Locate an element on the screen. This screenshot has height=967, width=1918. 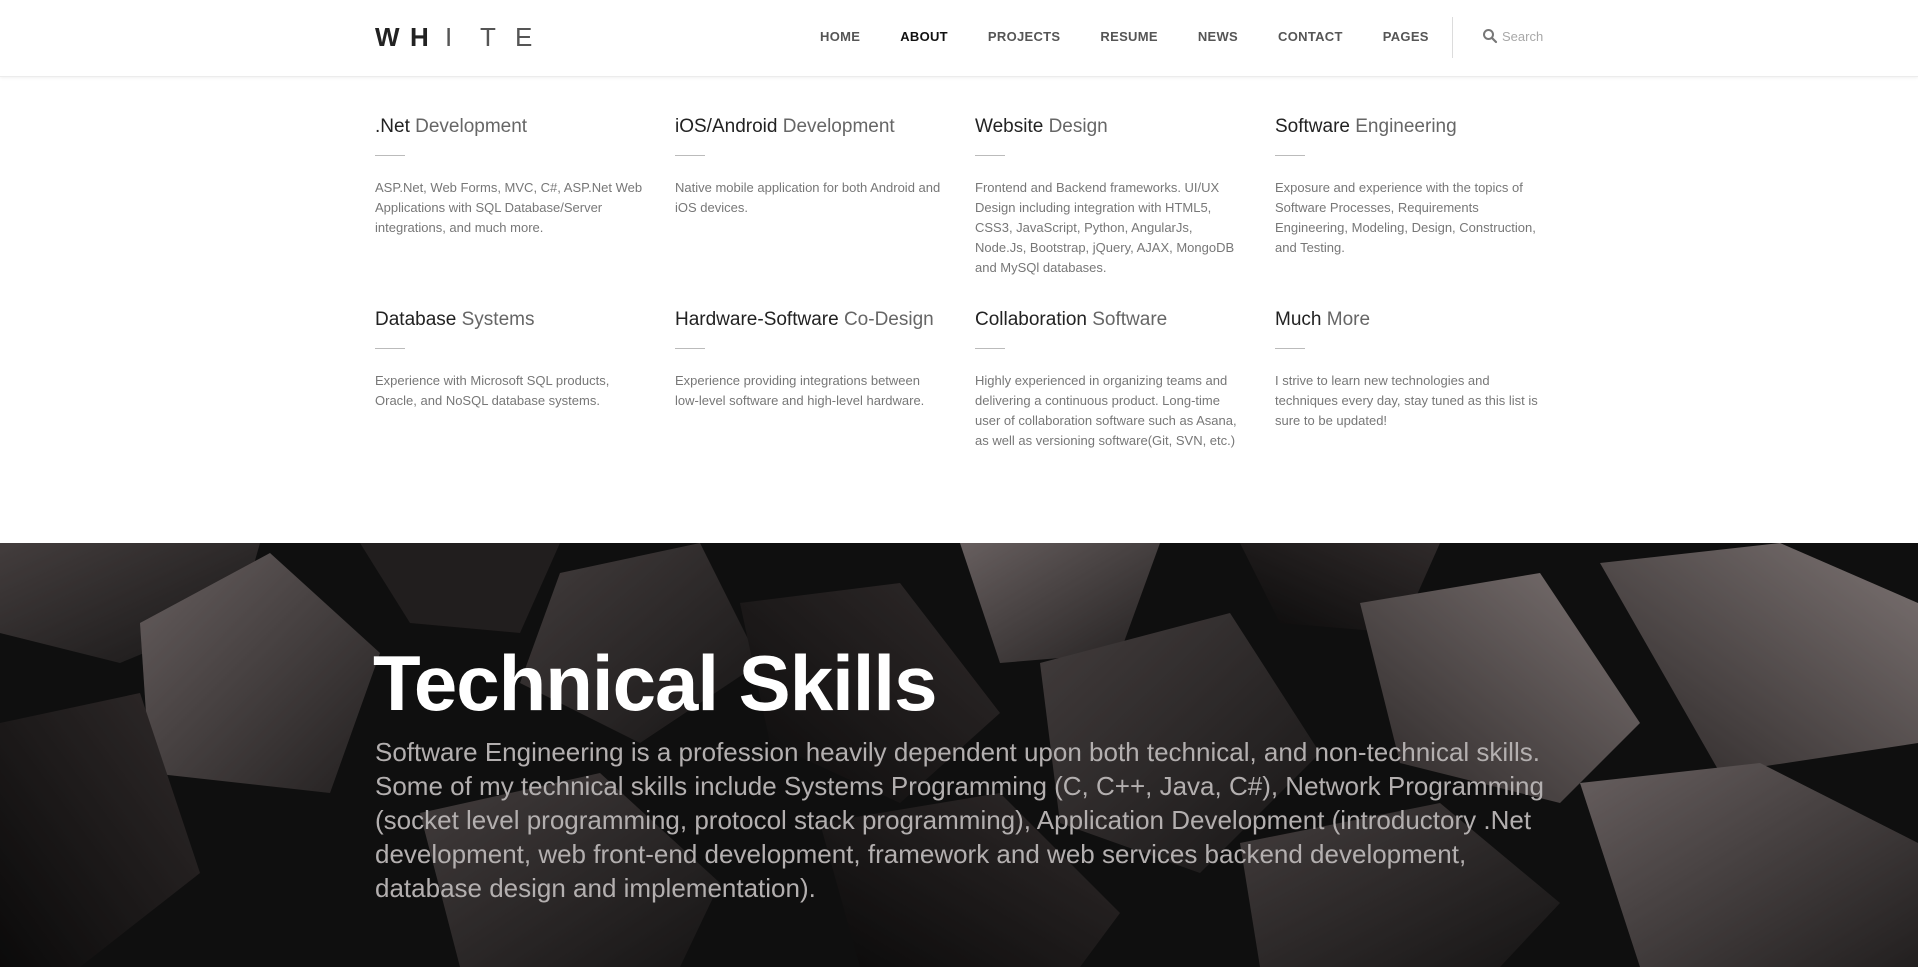
service-title-rest: Systems is located at coordinates (495, 319).